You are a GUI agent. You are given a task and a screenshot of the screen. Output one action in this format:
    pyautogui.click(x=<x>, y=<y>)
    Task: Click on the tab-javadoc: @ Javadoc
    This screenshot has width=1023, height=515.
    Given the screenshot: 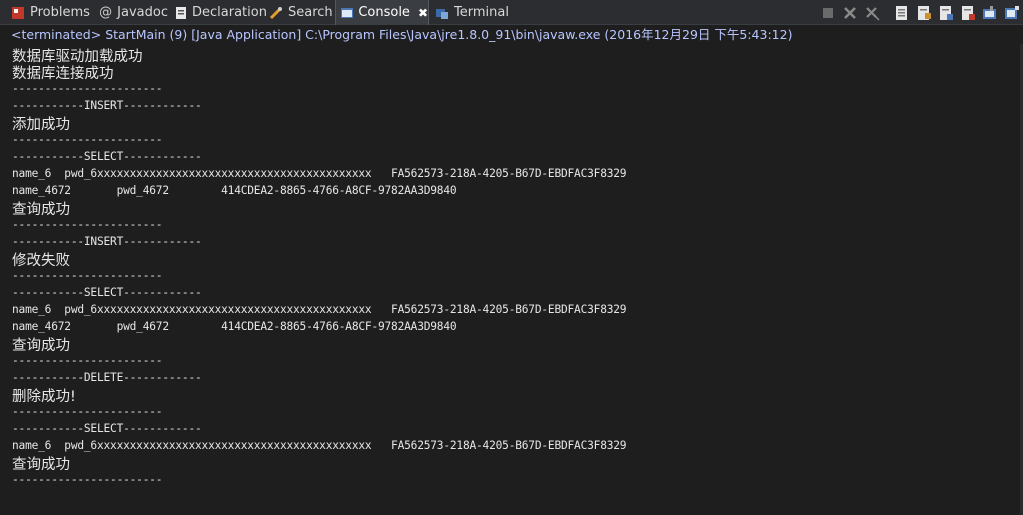 What is the action you would take?
    pyautogui.click(x=131, y=12)
    